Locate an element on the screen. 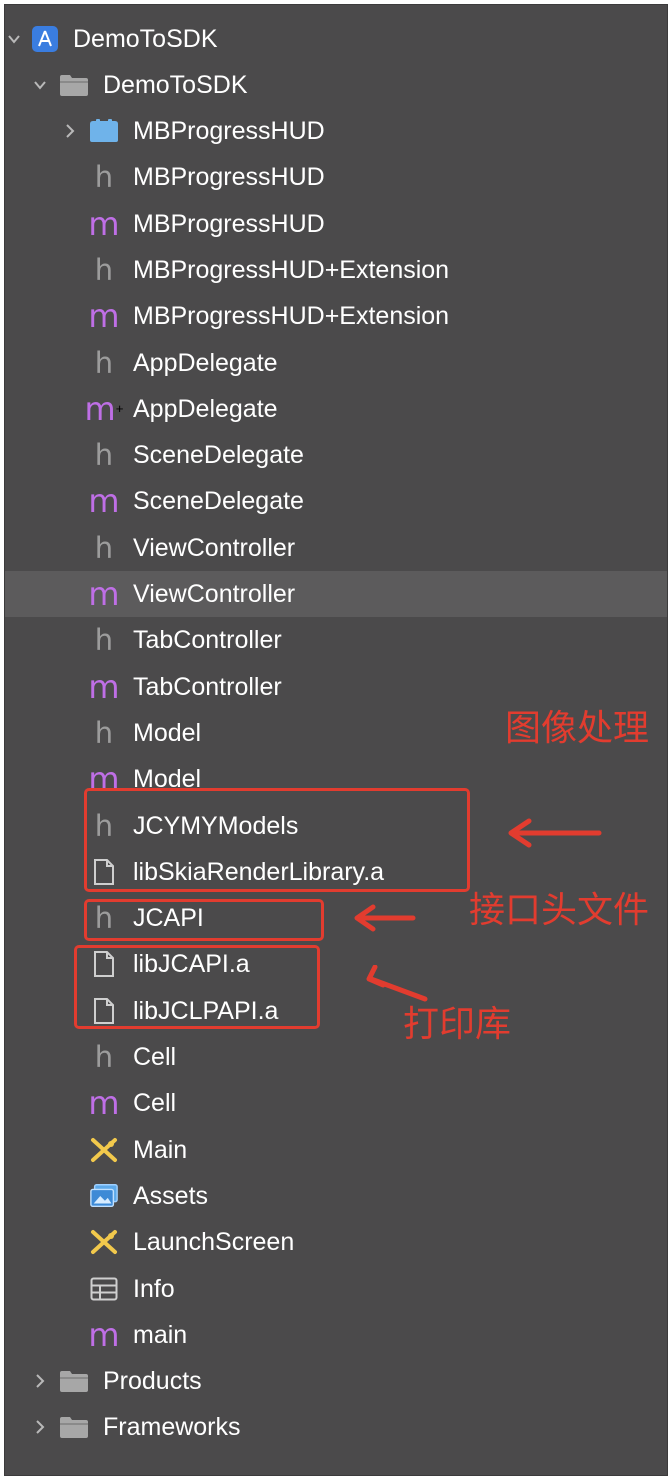 This screenshot has width=672, height=1480. file-row: h Cell is located at coordinates (336, 1057).